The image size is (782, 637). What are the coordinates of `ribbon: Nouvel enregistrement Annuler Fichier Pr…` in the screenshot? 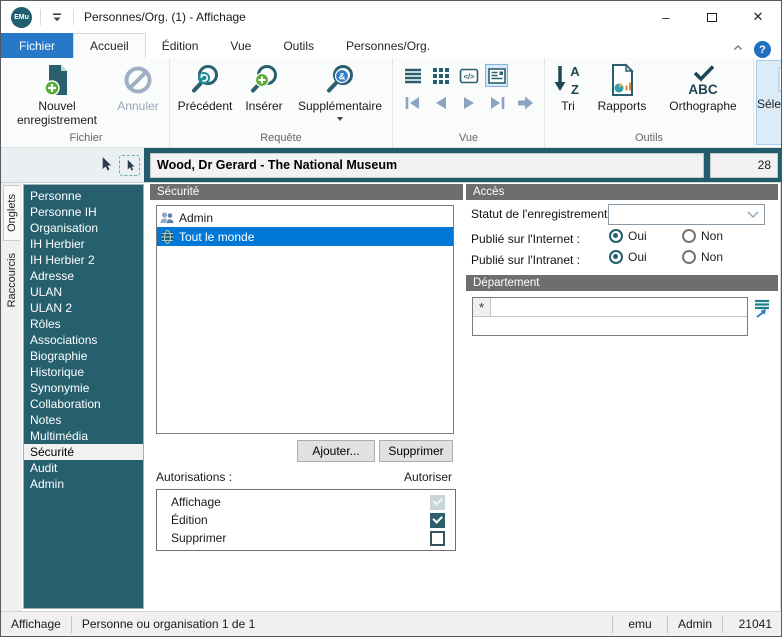 It's located at (391, 103).